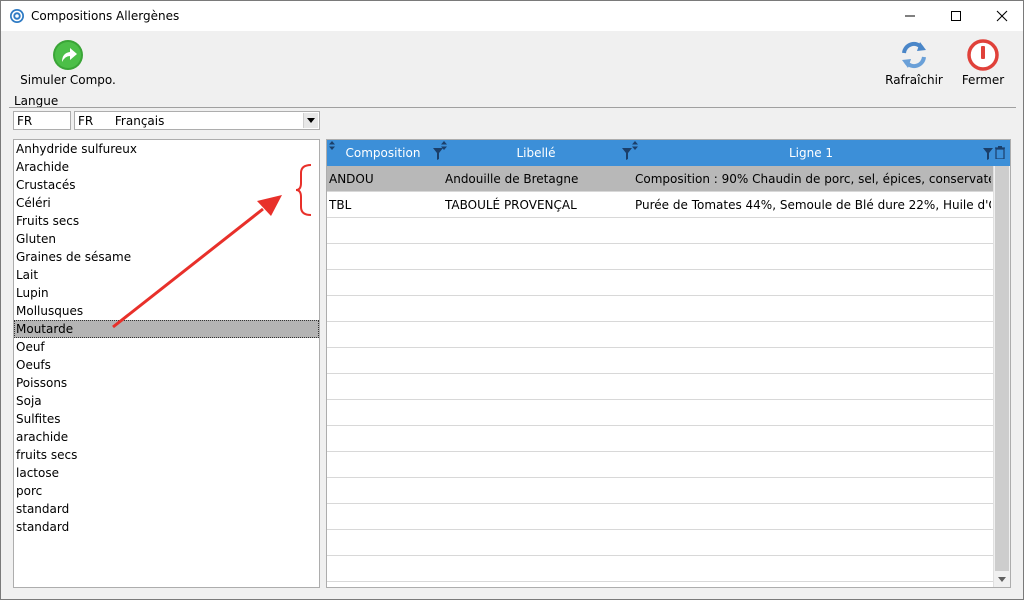 The height and width of the screenshot is (600, 1024). I want to click on maximize-button, so click(956, 16).